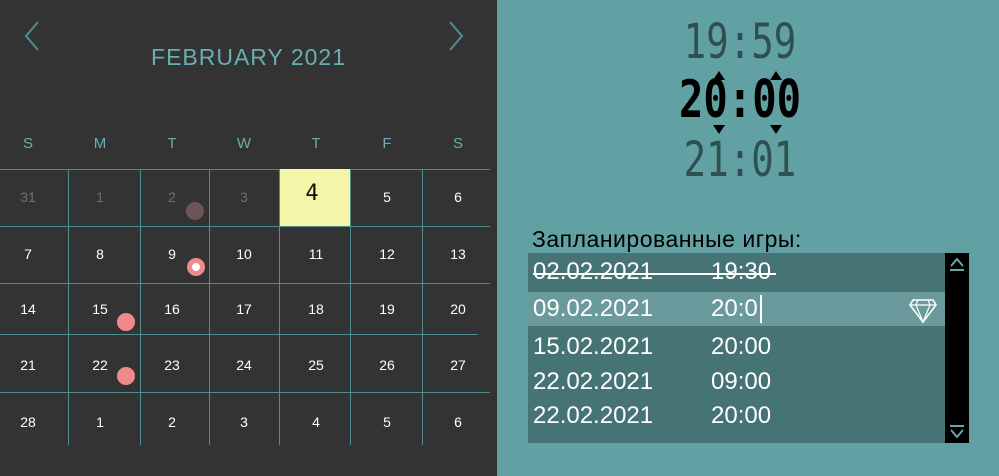 The height and width of the screenshot is (476, 999). I want to click on weekday-thursday: T, so click(316, 143).